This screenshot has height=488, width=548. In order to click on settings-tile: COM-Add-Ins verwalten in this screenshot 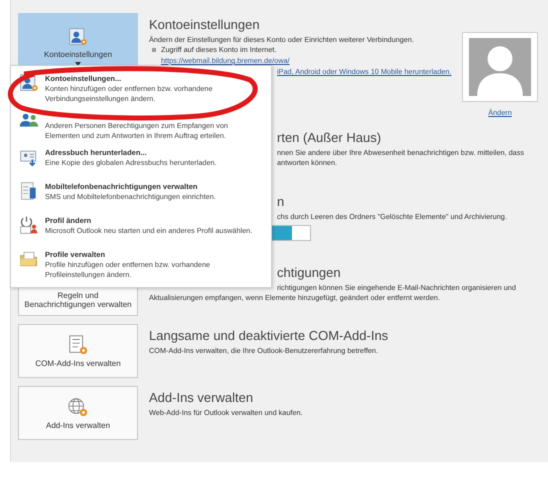, I will do `click(78, 351)`.